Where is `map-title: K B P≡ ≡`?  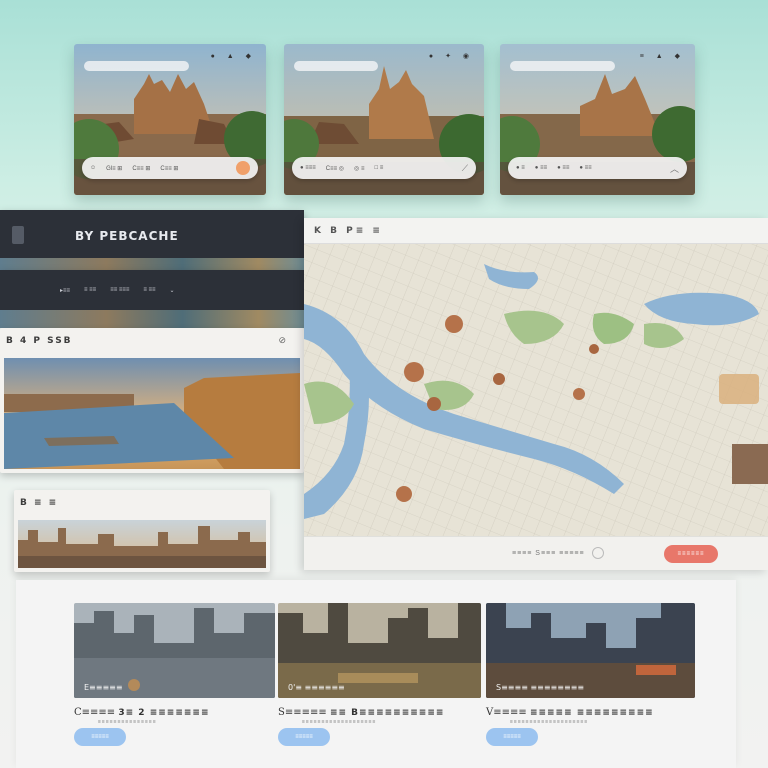 map-title: K B P≡ ≡ is located at coordinates (348, 231).